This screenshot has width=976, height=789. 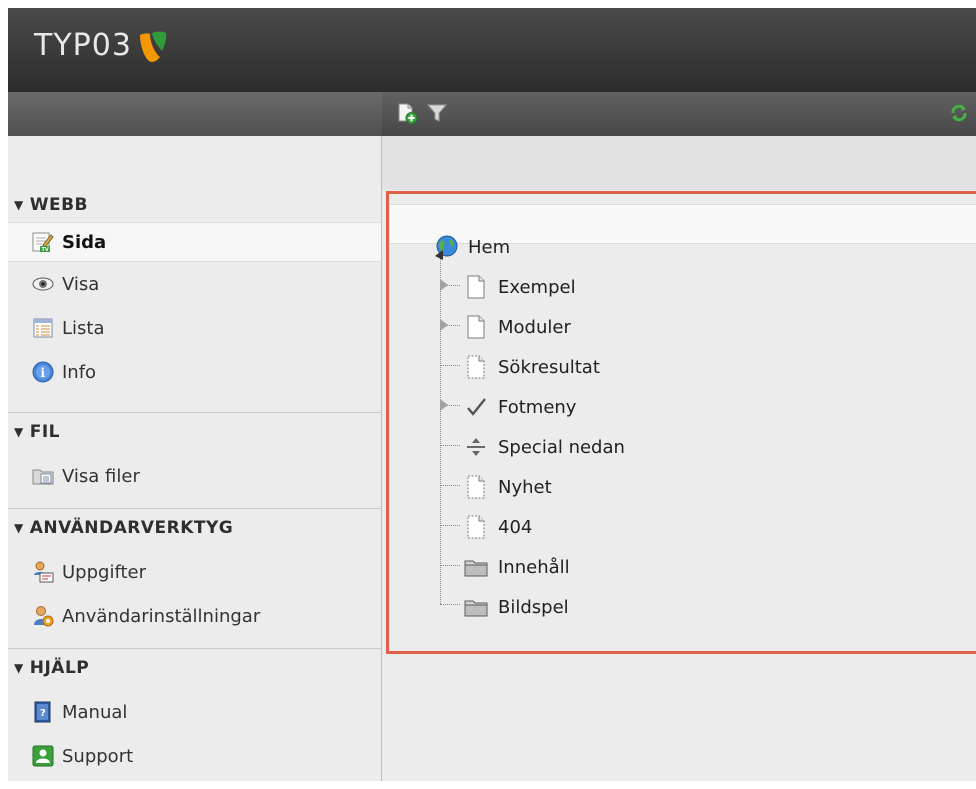 I want to click on tree-node-label: Innehåll, so click(x=534, y=567).